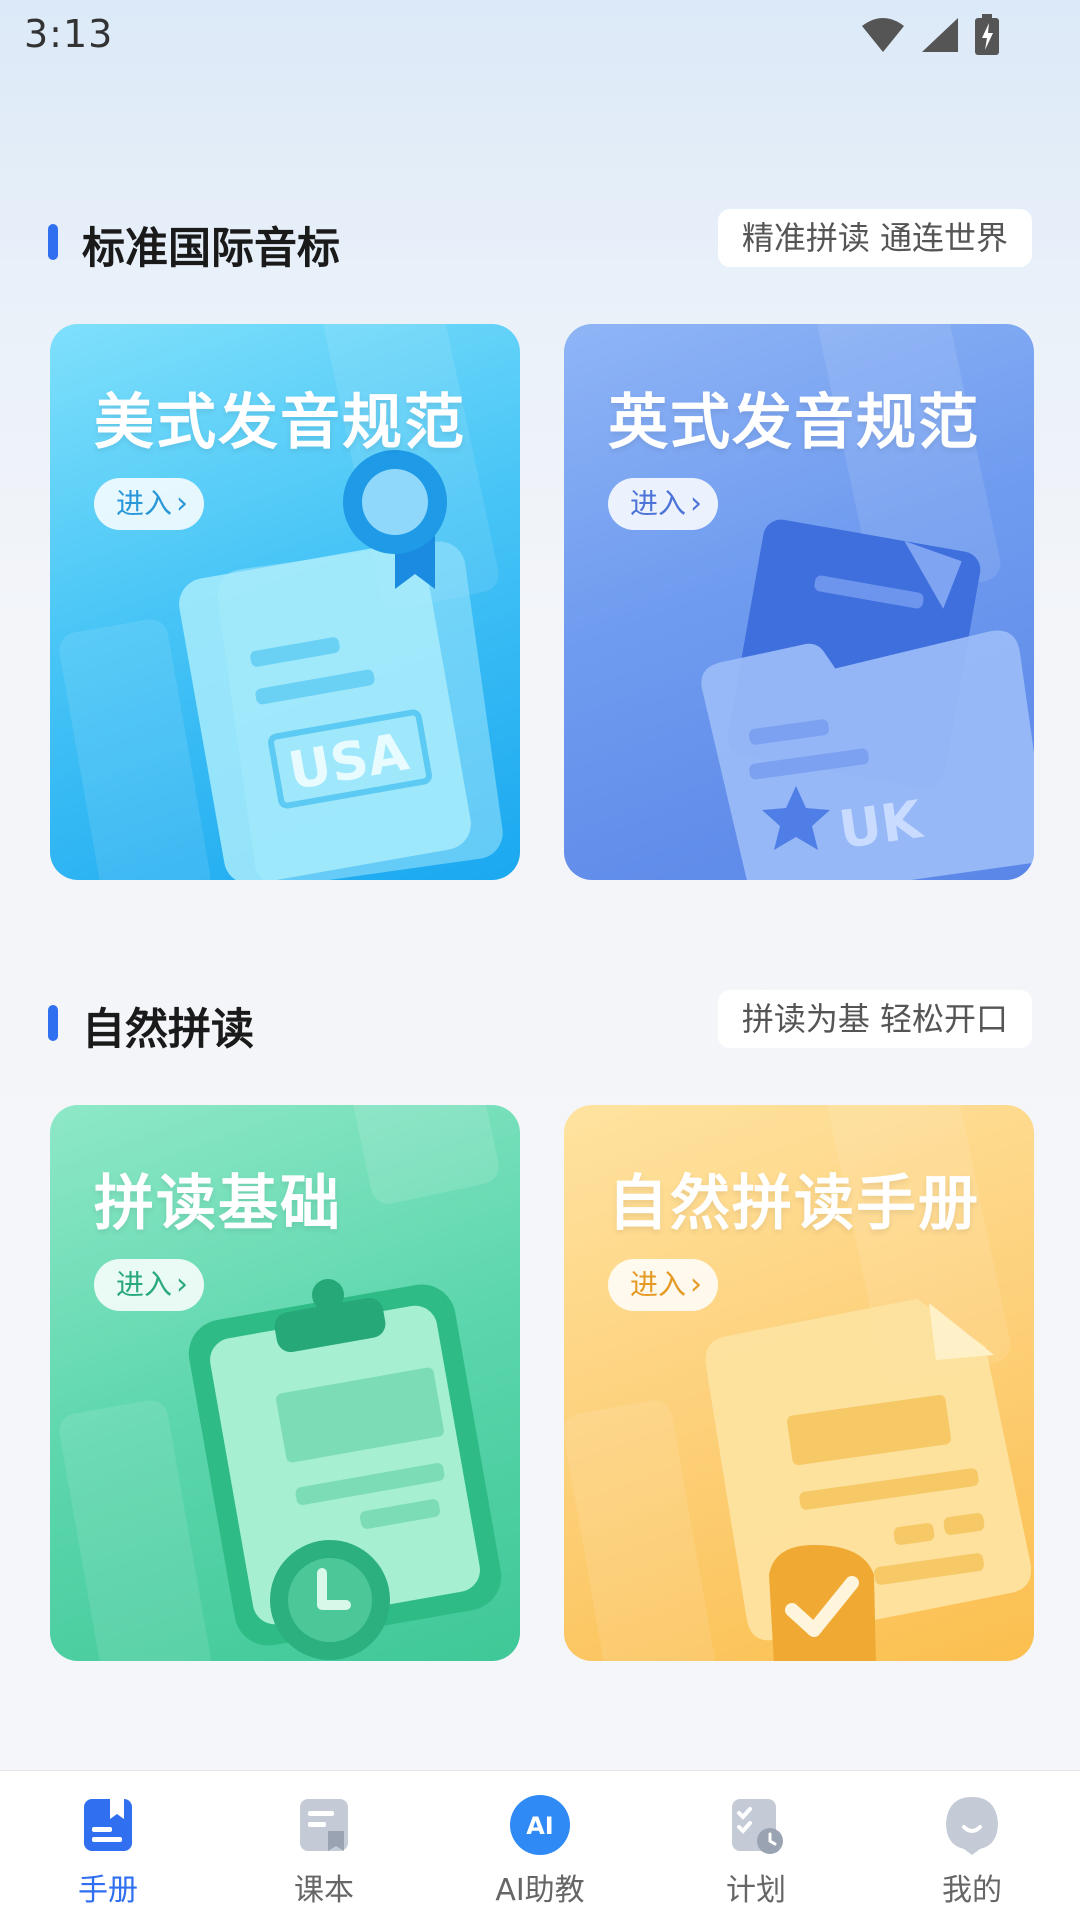 The height and width of the screenshot is (1920, 1080). Describe the element at coordinates (794, 1204) in the screenshot. I see `card-title: 自然拼读手册` at that location.